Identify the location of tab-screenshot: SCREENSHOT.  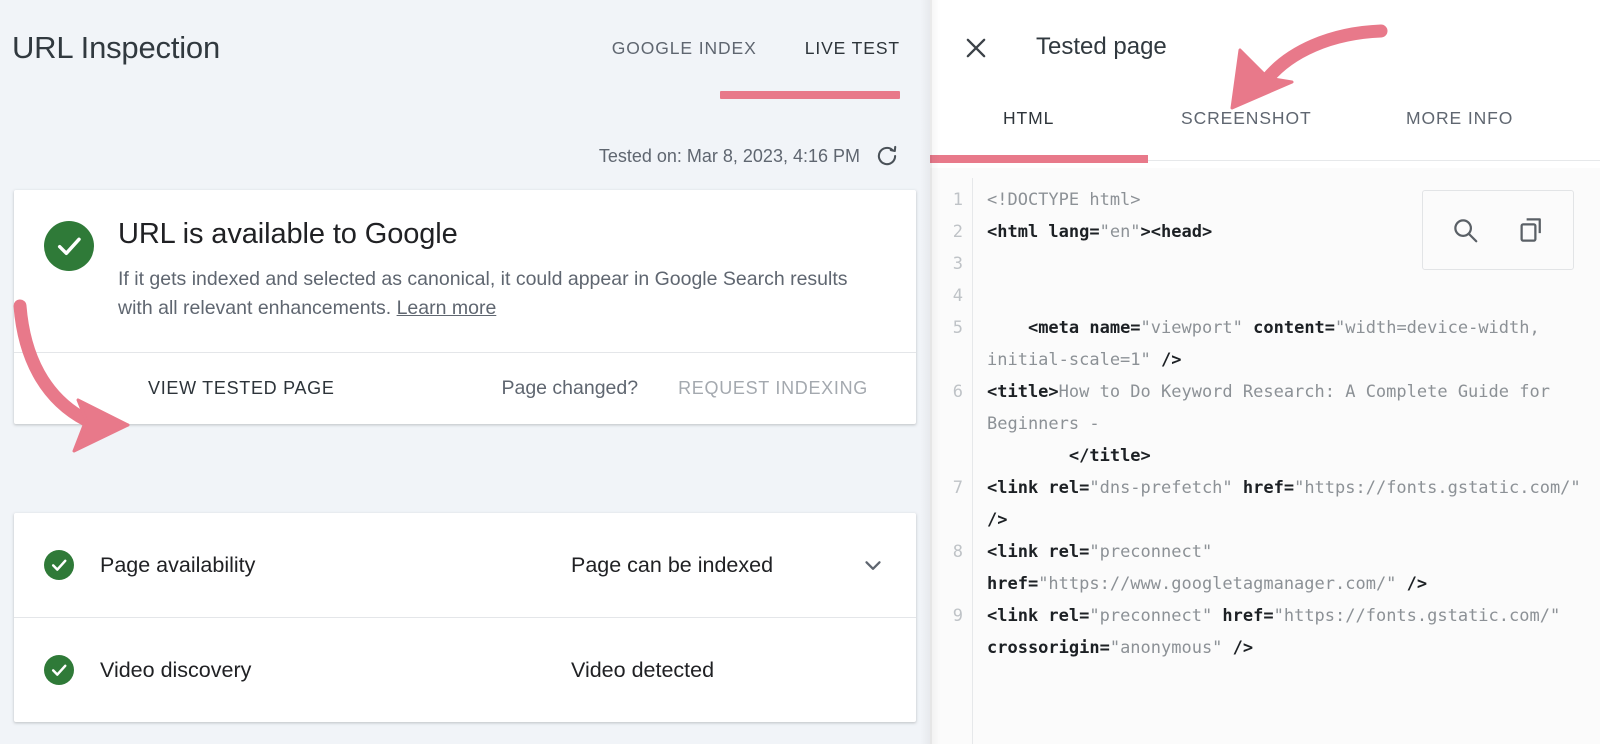
(1246, 118).